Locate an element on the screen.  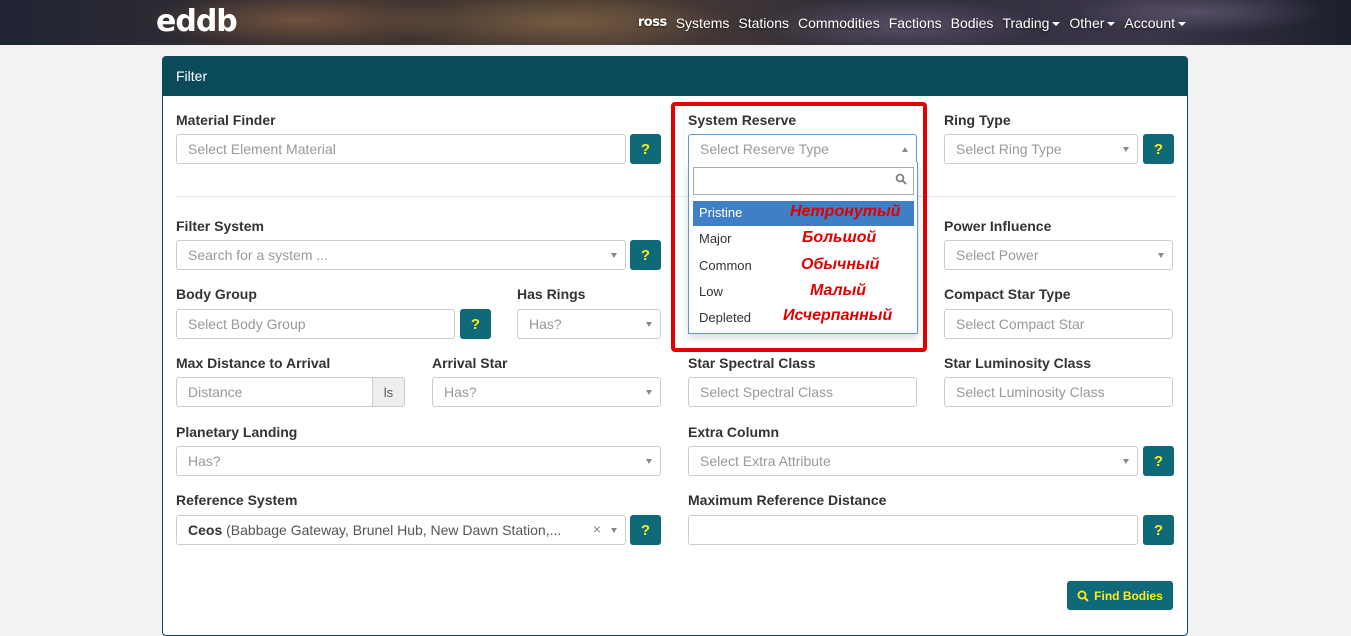
nav-account-label: Account is located at coordinates (1149, 22).